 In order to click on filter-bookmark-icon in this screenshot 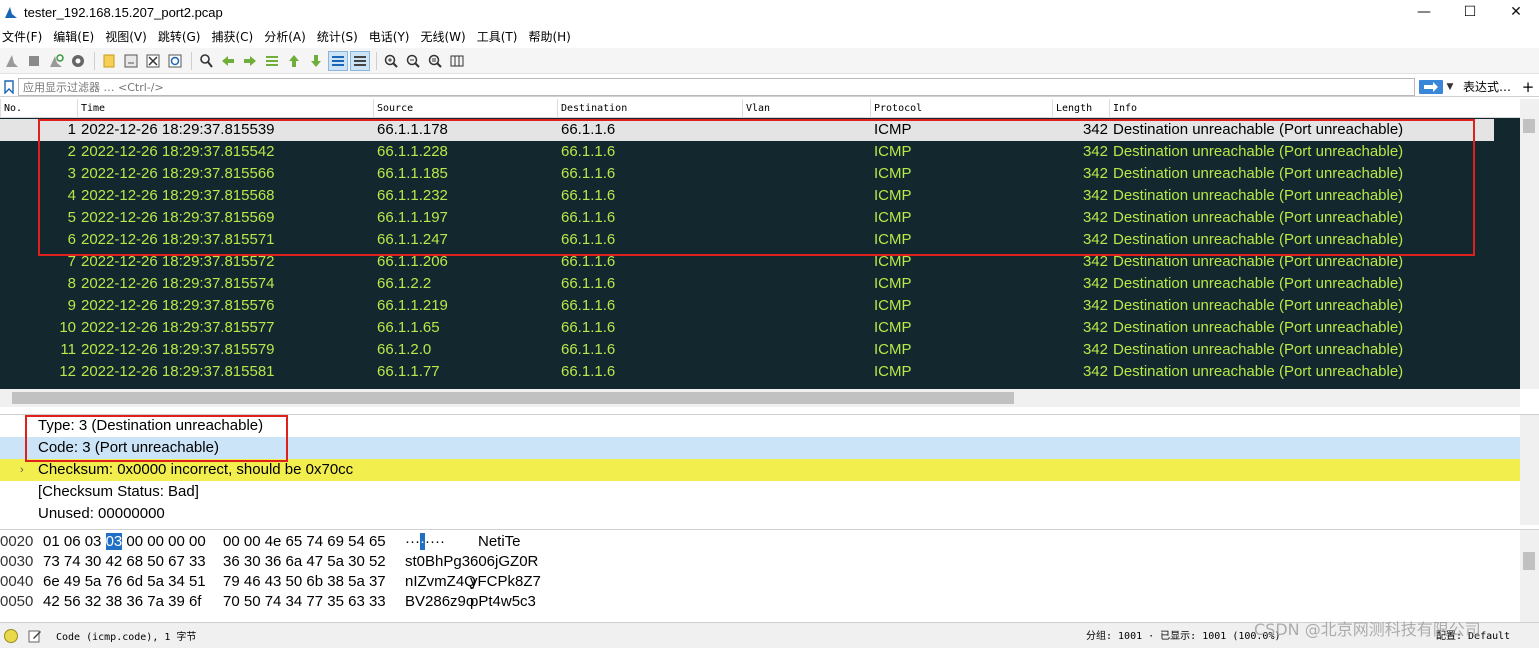, I will do `click(9, 87)`.